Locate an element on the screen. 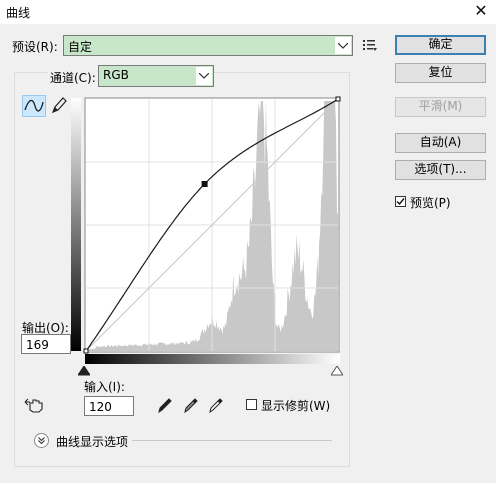  auto-button: 自动(A) is located at coordinates (440, 143).